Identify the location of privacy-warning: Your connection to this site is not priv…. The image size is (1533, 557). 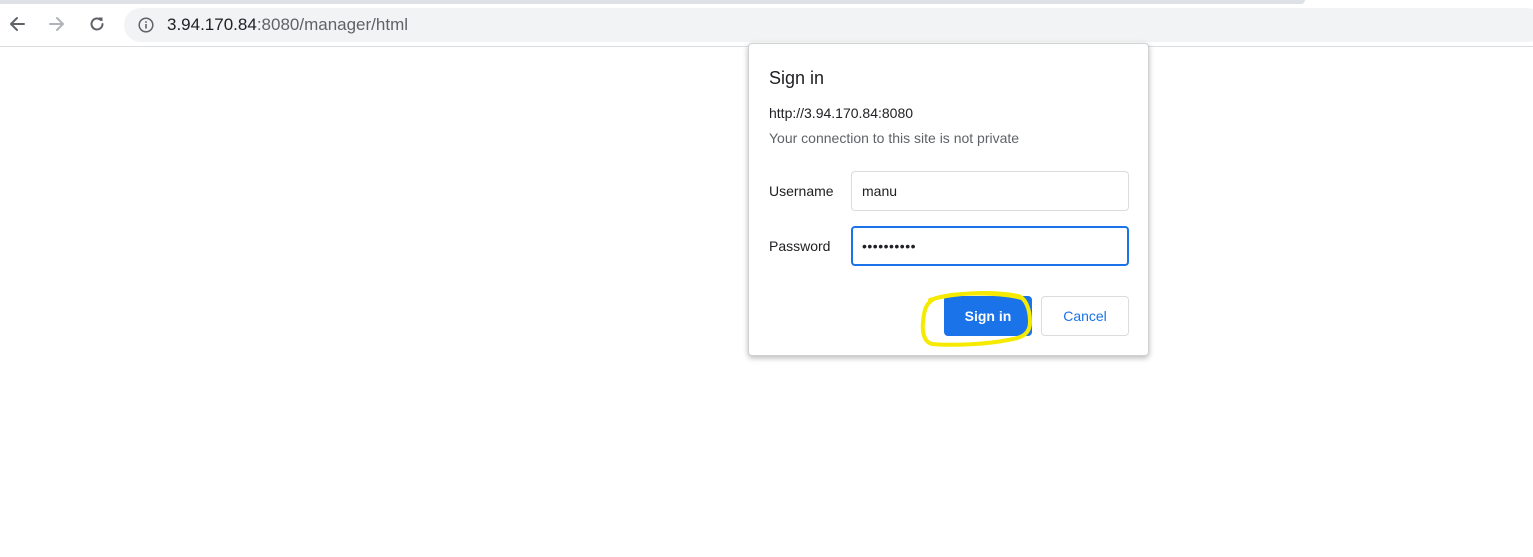
(894, 138).